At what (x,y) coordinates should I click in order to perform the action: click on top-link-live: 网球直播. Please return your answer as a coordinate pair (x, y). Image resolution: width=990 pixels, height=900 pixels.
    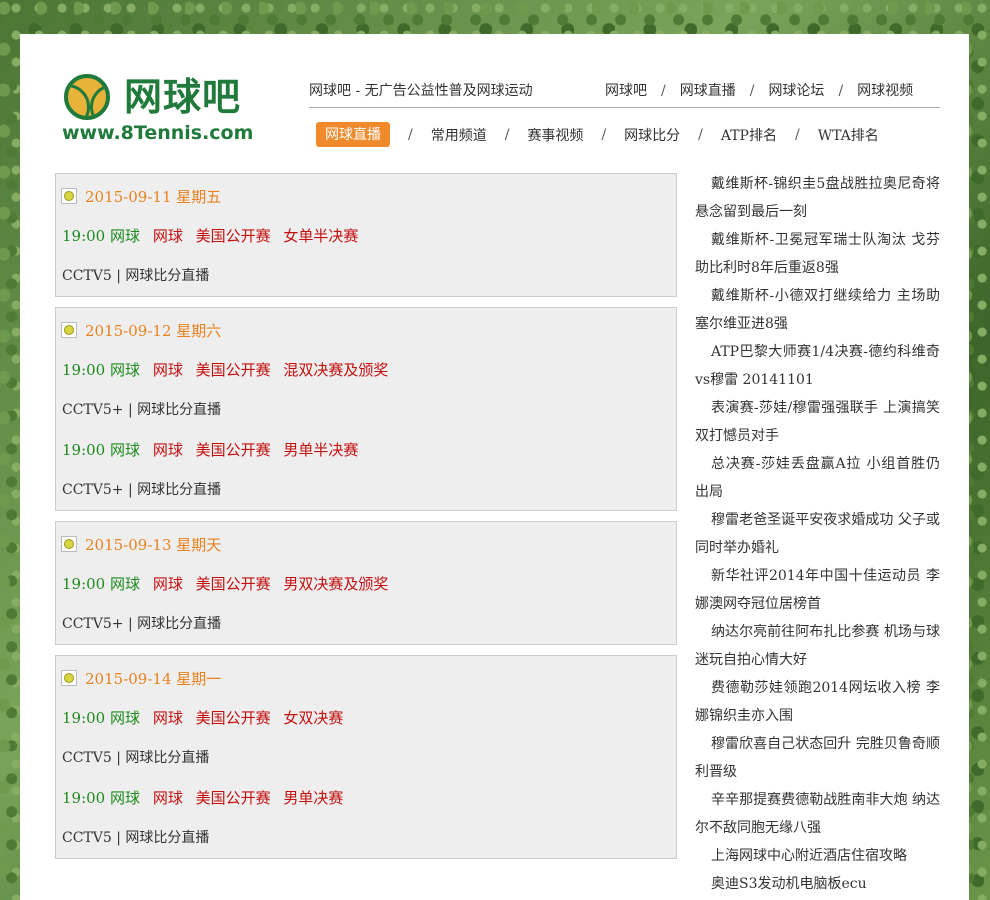
    Looking at the image, I should click on (708, 91).